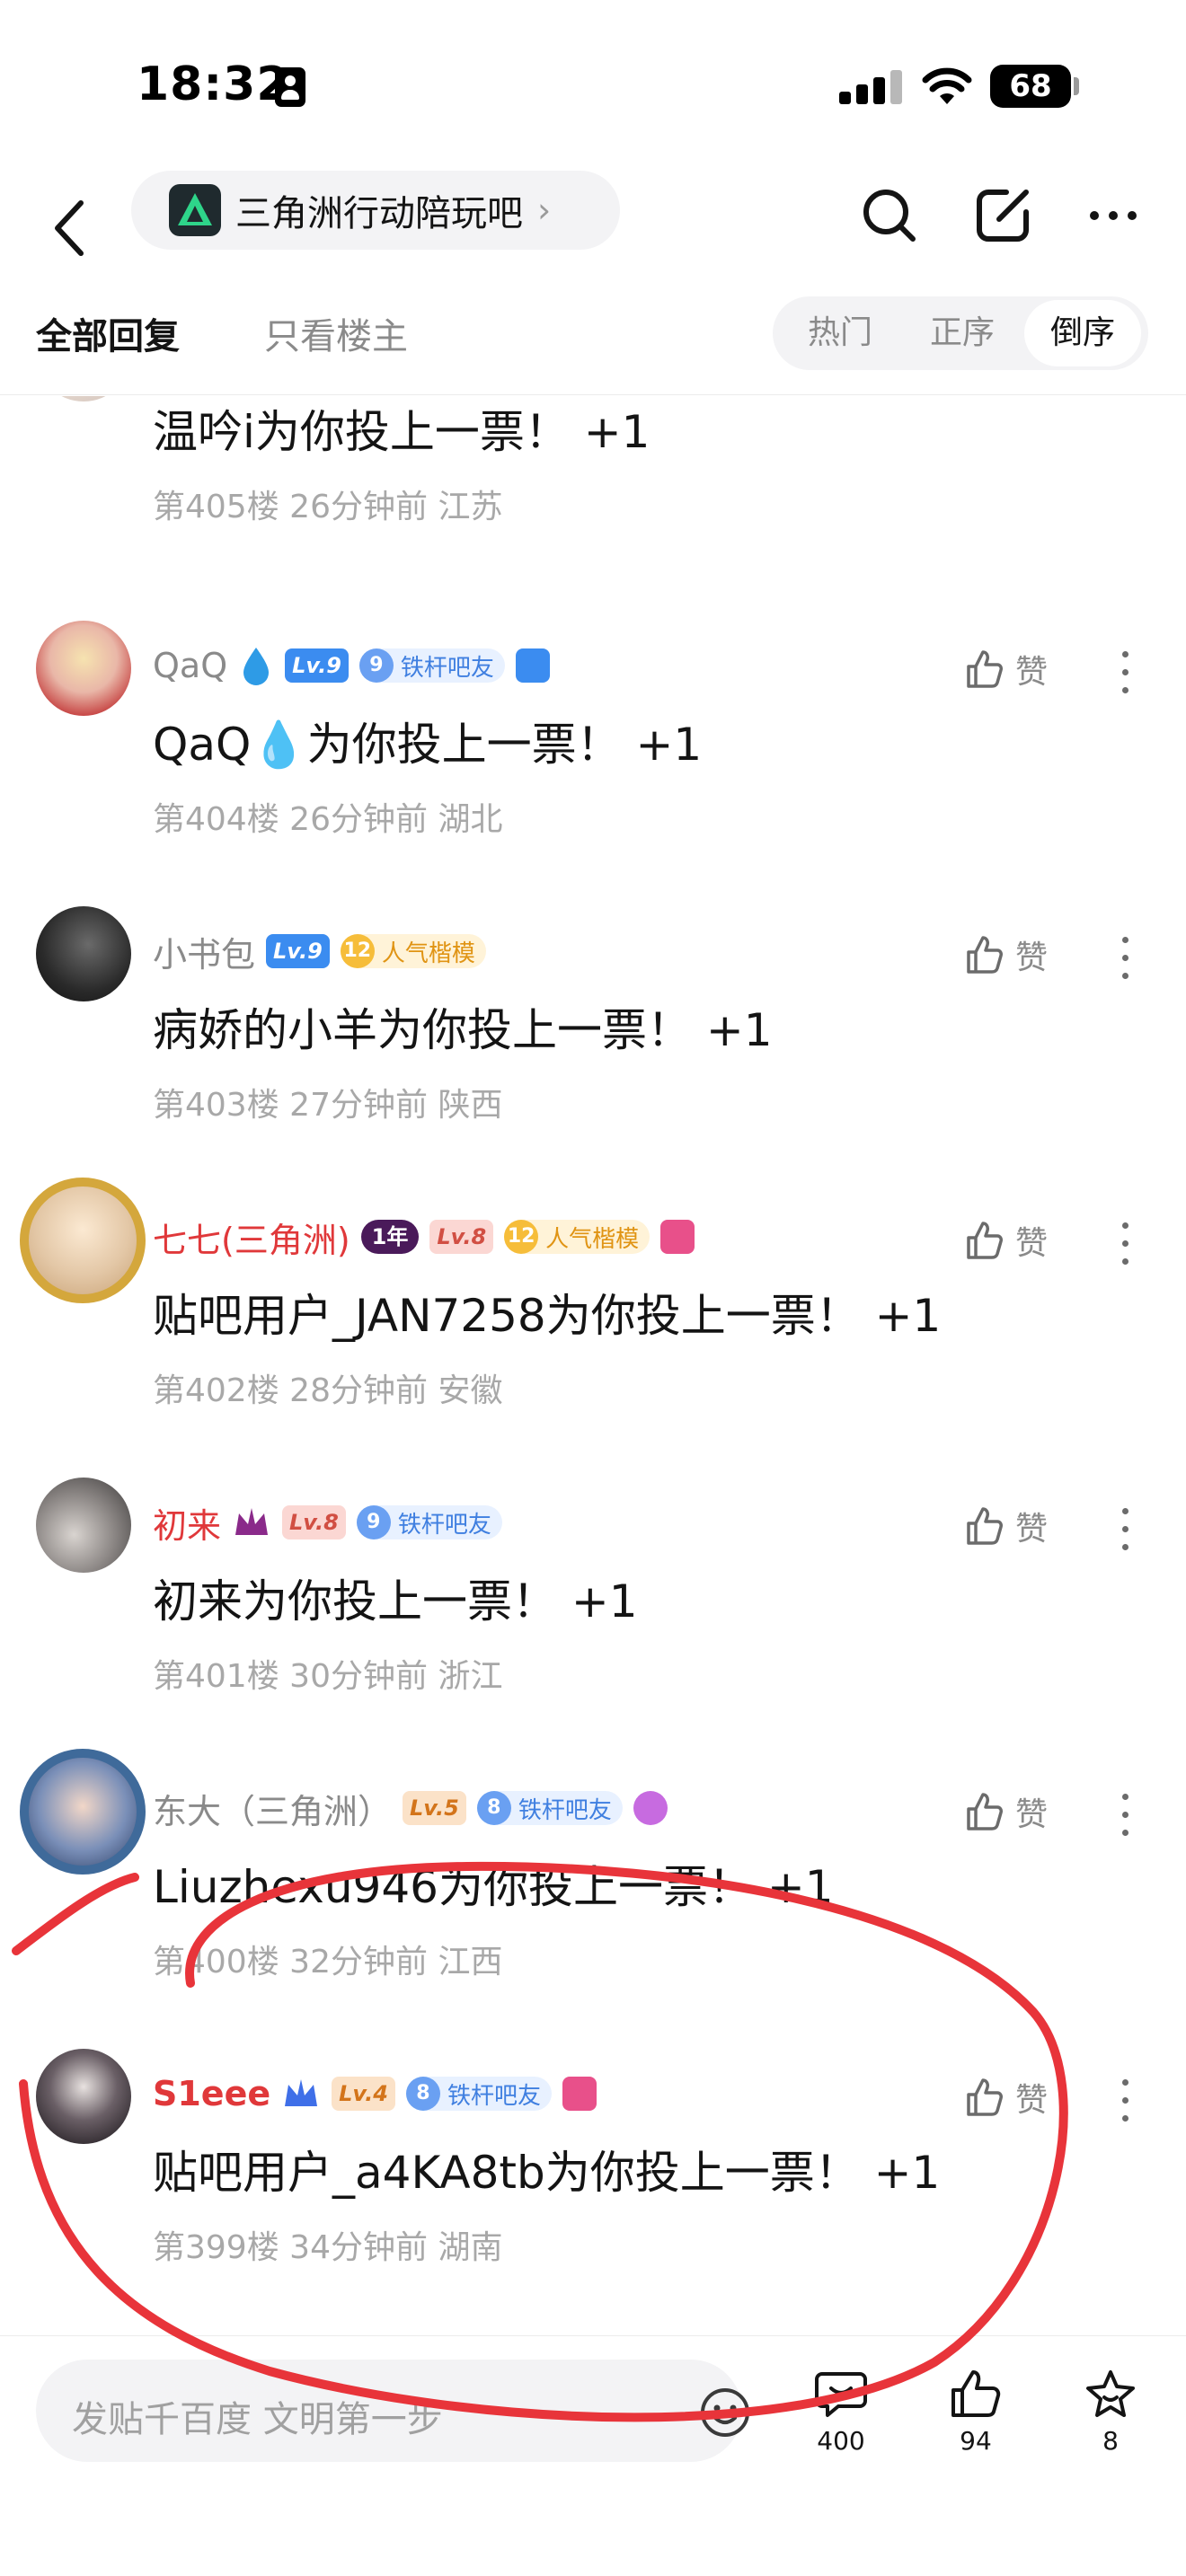 The image size is (1186, 2576). I want to click on edit-icon, so click(1003, 214).